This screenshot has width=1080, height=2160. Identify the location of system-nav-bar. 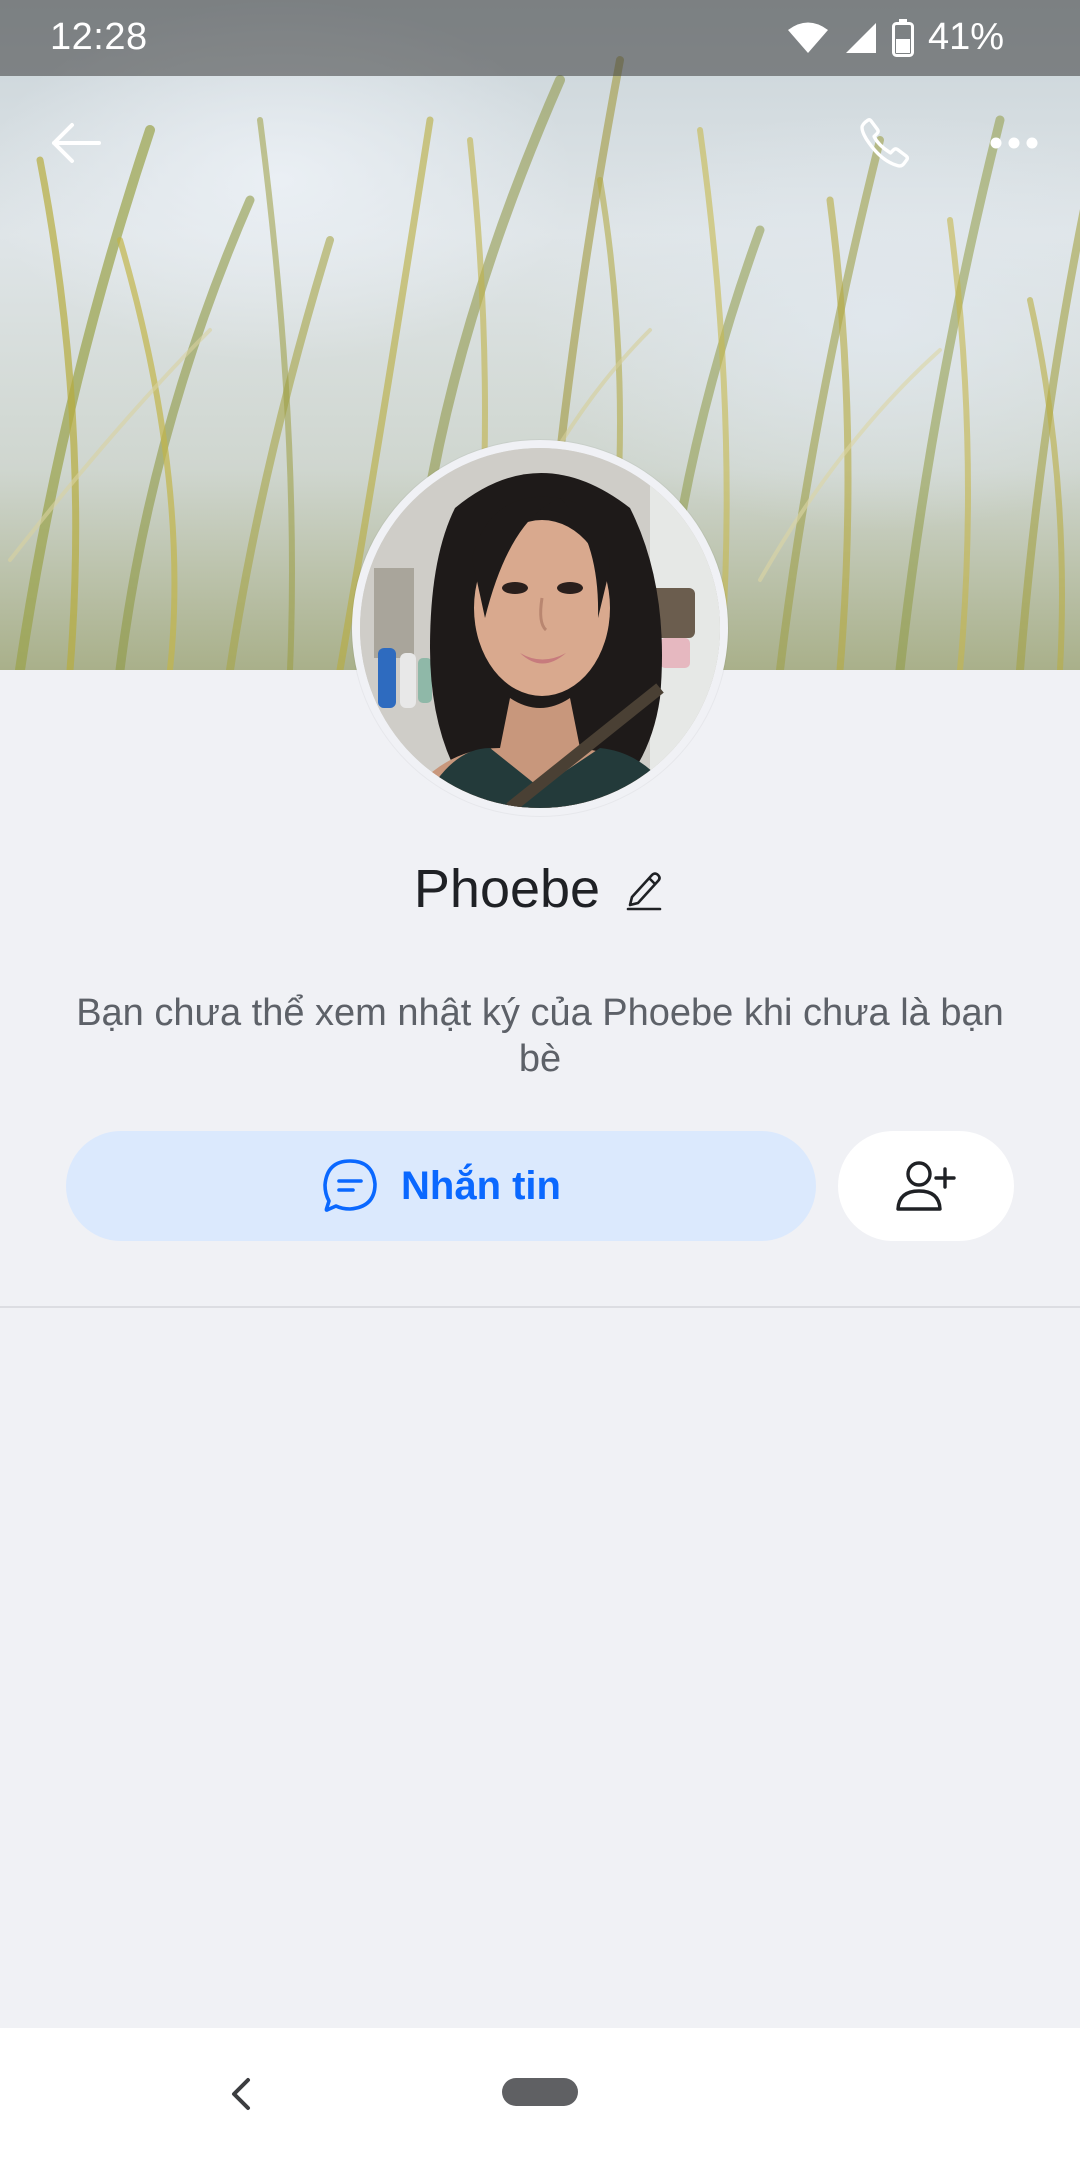
(540, 2094).